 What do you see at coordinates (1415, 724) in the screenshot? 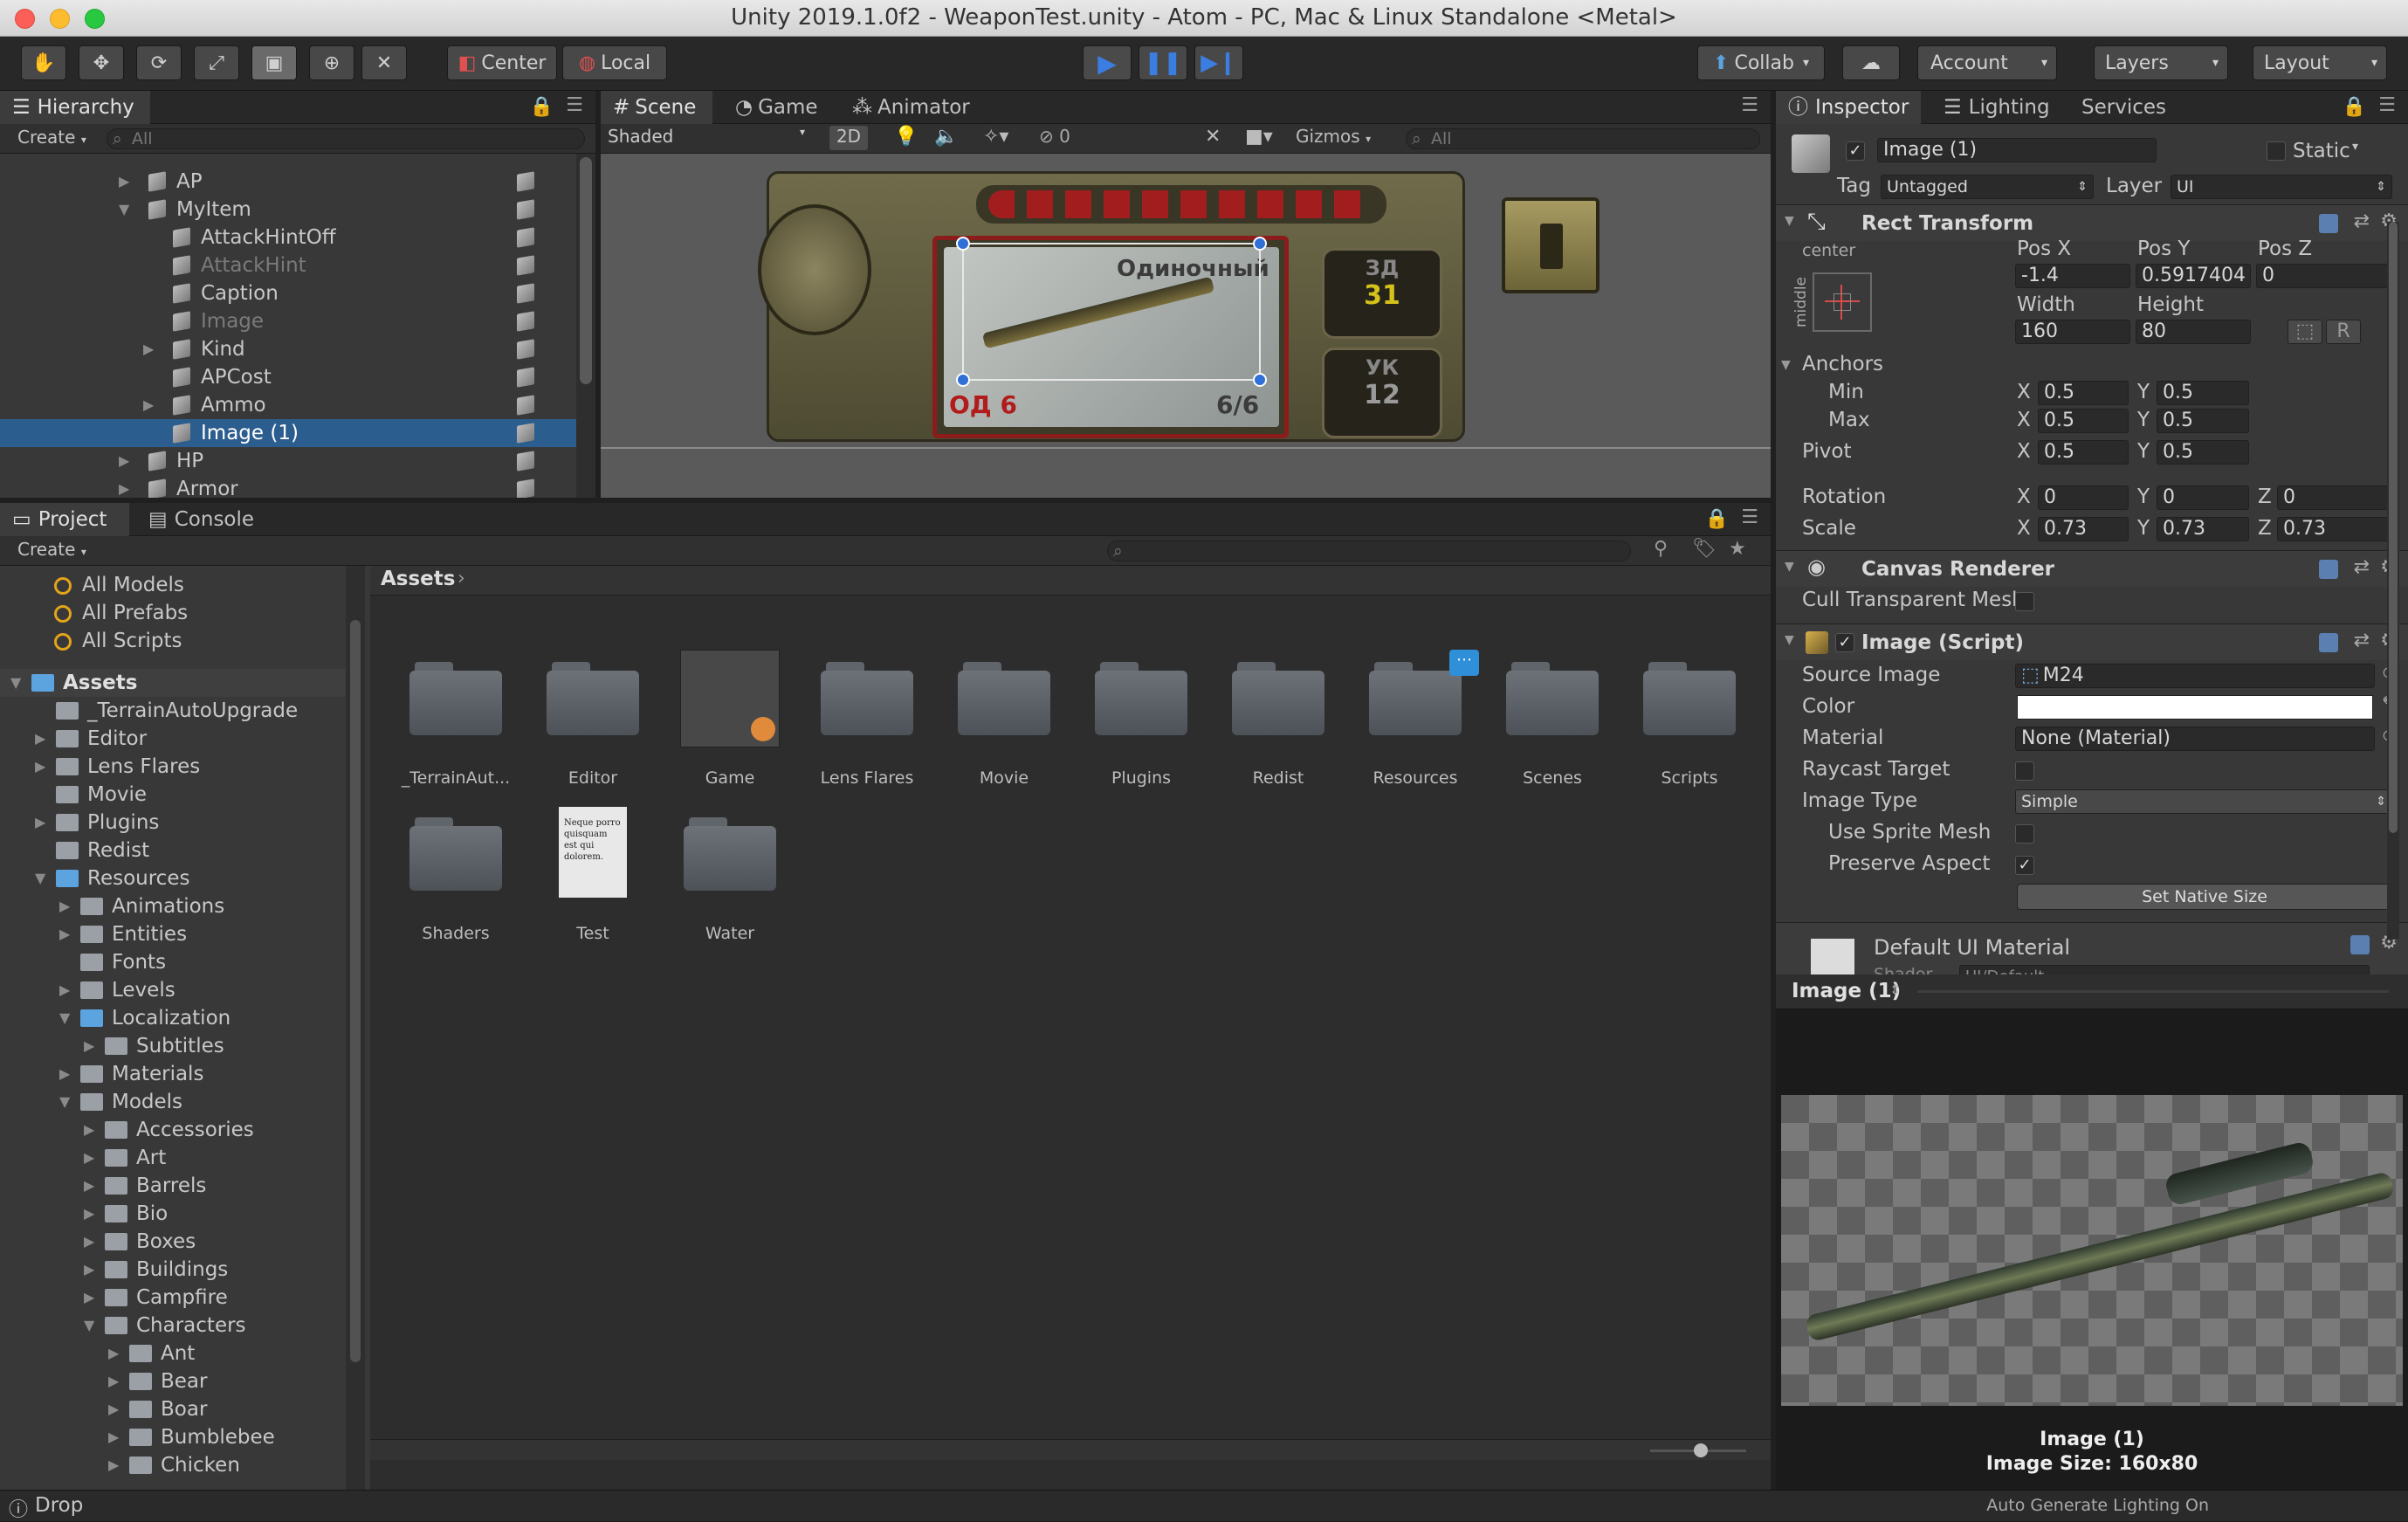
I see `asset-item: ⋯ Resources` at bounding box center [1415, 724].